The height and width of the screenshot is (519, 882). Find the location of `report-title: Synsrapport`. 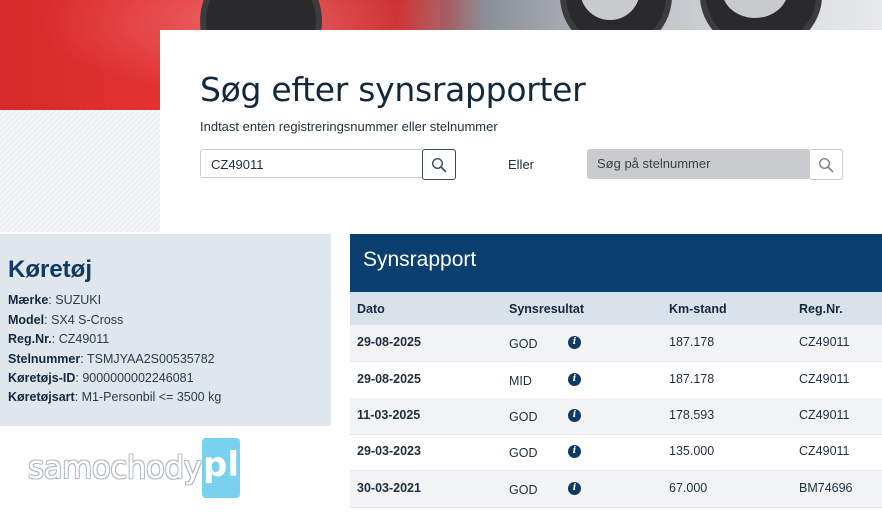

report-title: Synsrapport is located at coordinates (420, 259).